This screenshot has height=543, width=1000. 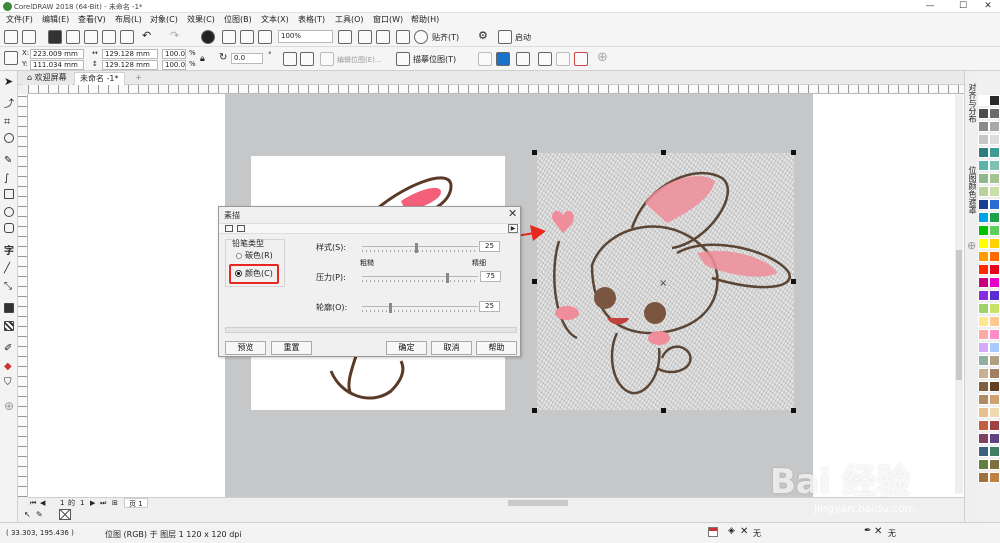 What do you see at coordinates (9, 81) in the screenshot?
I see `pick-tool-icon: ➤` at bounding box center [9, 81].